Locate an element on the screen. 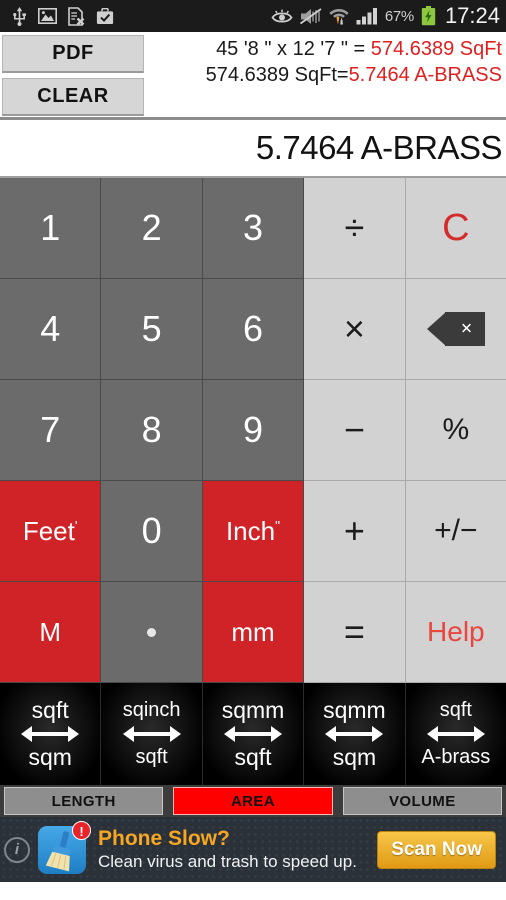 This screenshot has height=900, width=506. key-help: Help is located at coordinates (455, 632).